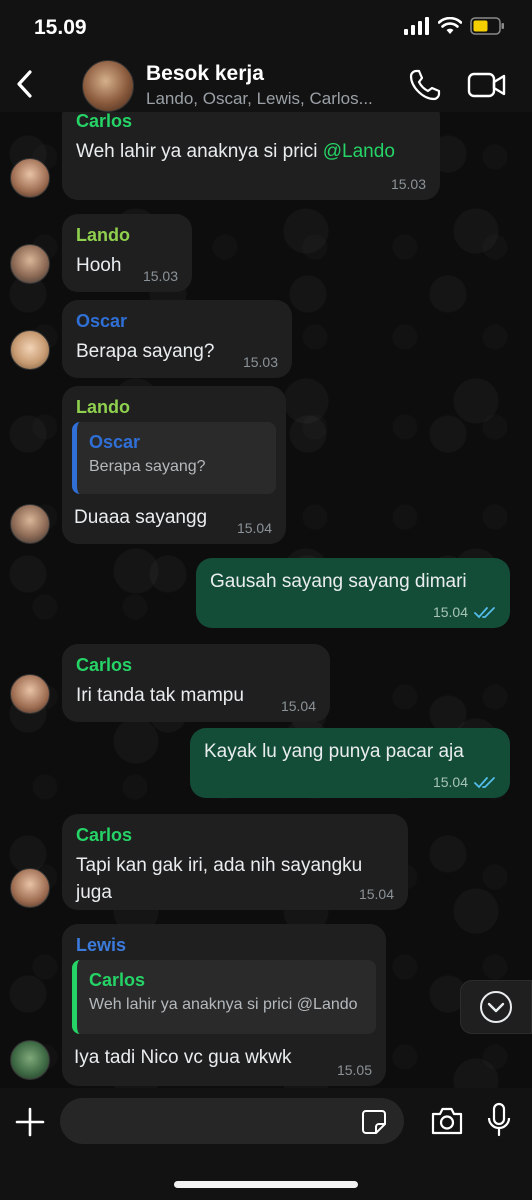  What do you see at coordinates (60, 27) in the screenshot?
I see `status-time: 15.09` at bounding box center [60, 27].